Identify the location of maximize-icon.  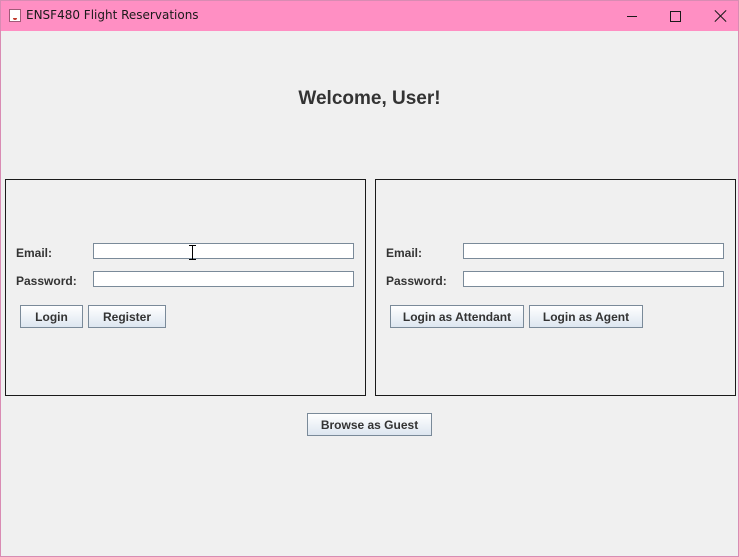
(675, 16).